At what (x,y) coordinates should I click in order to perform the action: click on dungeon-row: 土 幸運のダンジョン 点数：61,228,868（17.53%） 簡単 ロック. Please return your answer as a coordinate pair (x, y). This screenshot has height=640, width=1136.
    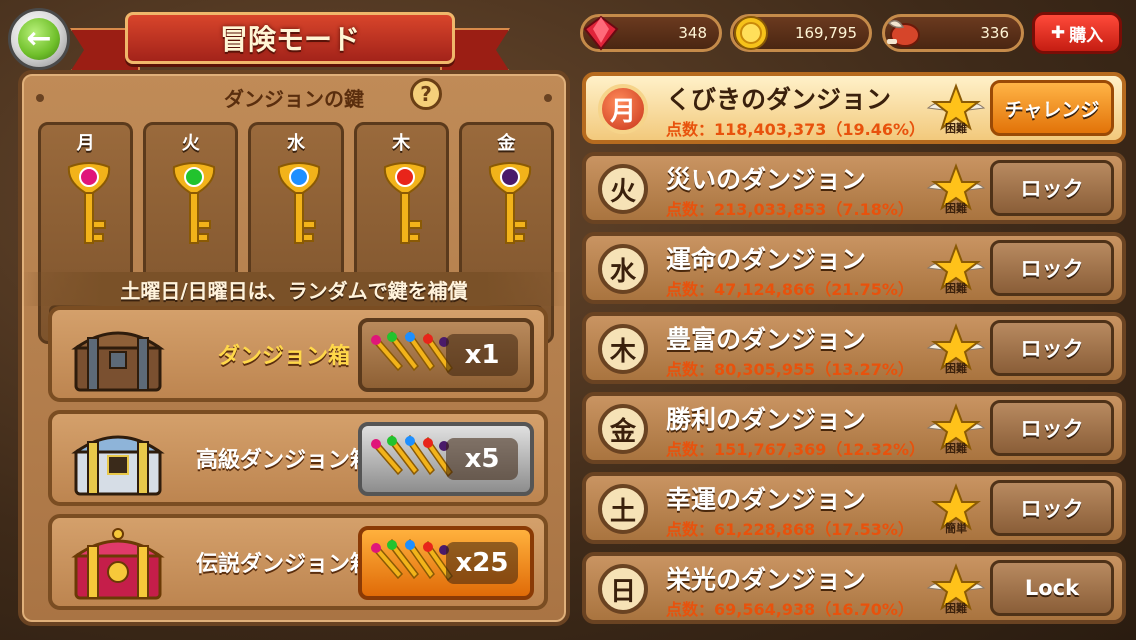
    Looking at the image, I should click on (854, 508).